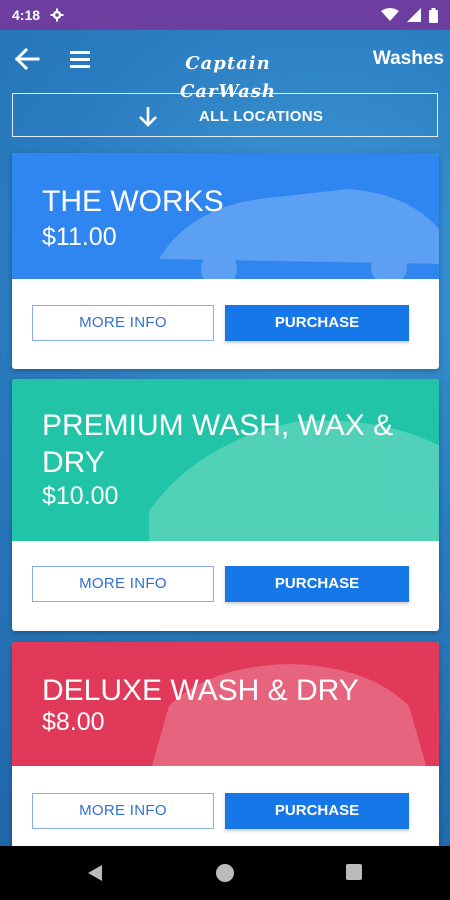 The image size is (450, 900). I want to click on nav-back-icon, so click(95, 873).